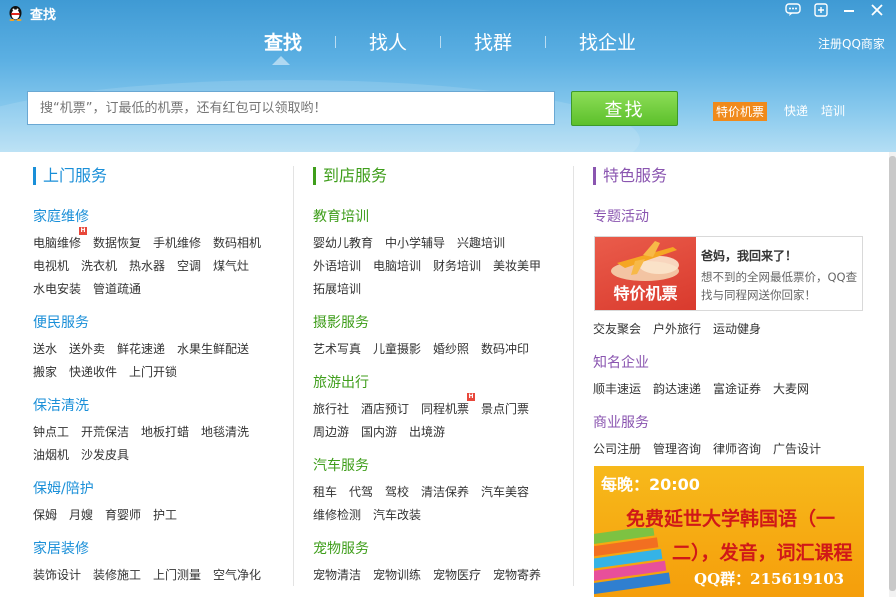 This screenshot has height=597, width=896. Describe the element at coordinates (851, 43) in the screenshot. I see `register-merchant-link: 注册QQ商家` at that location.